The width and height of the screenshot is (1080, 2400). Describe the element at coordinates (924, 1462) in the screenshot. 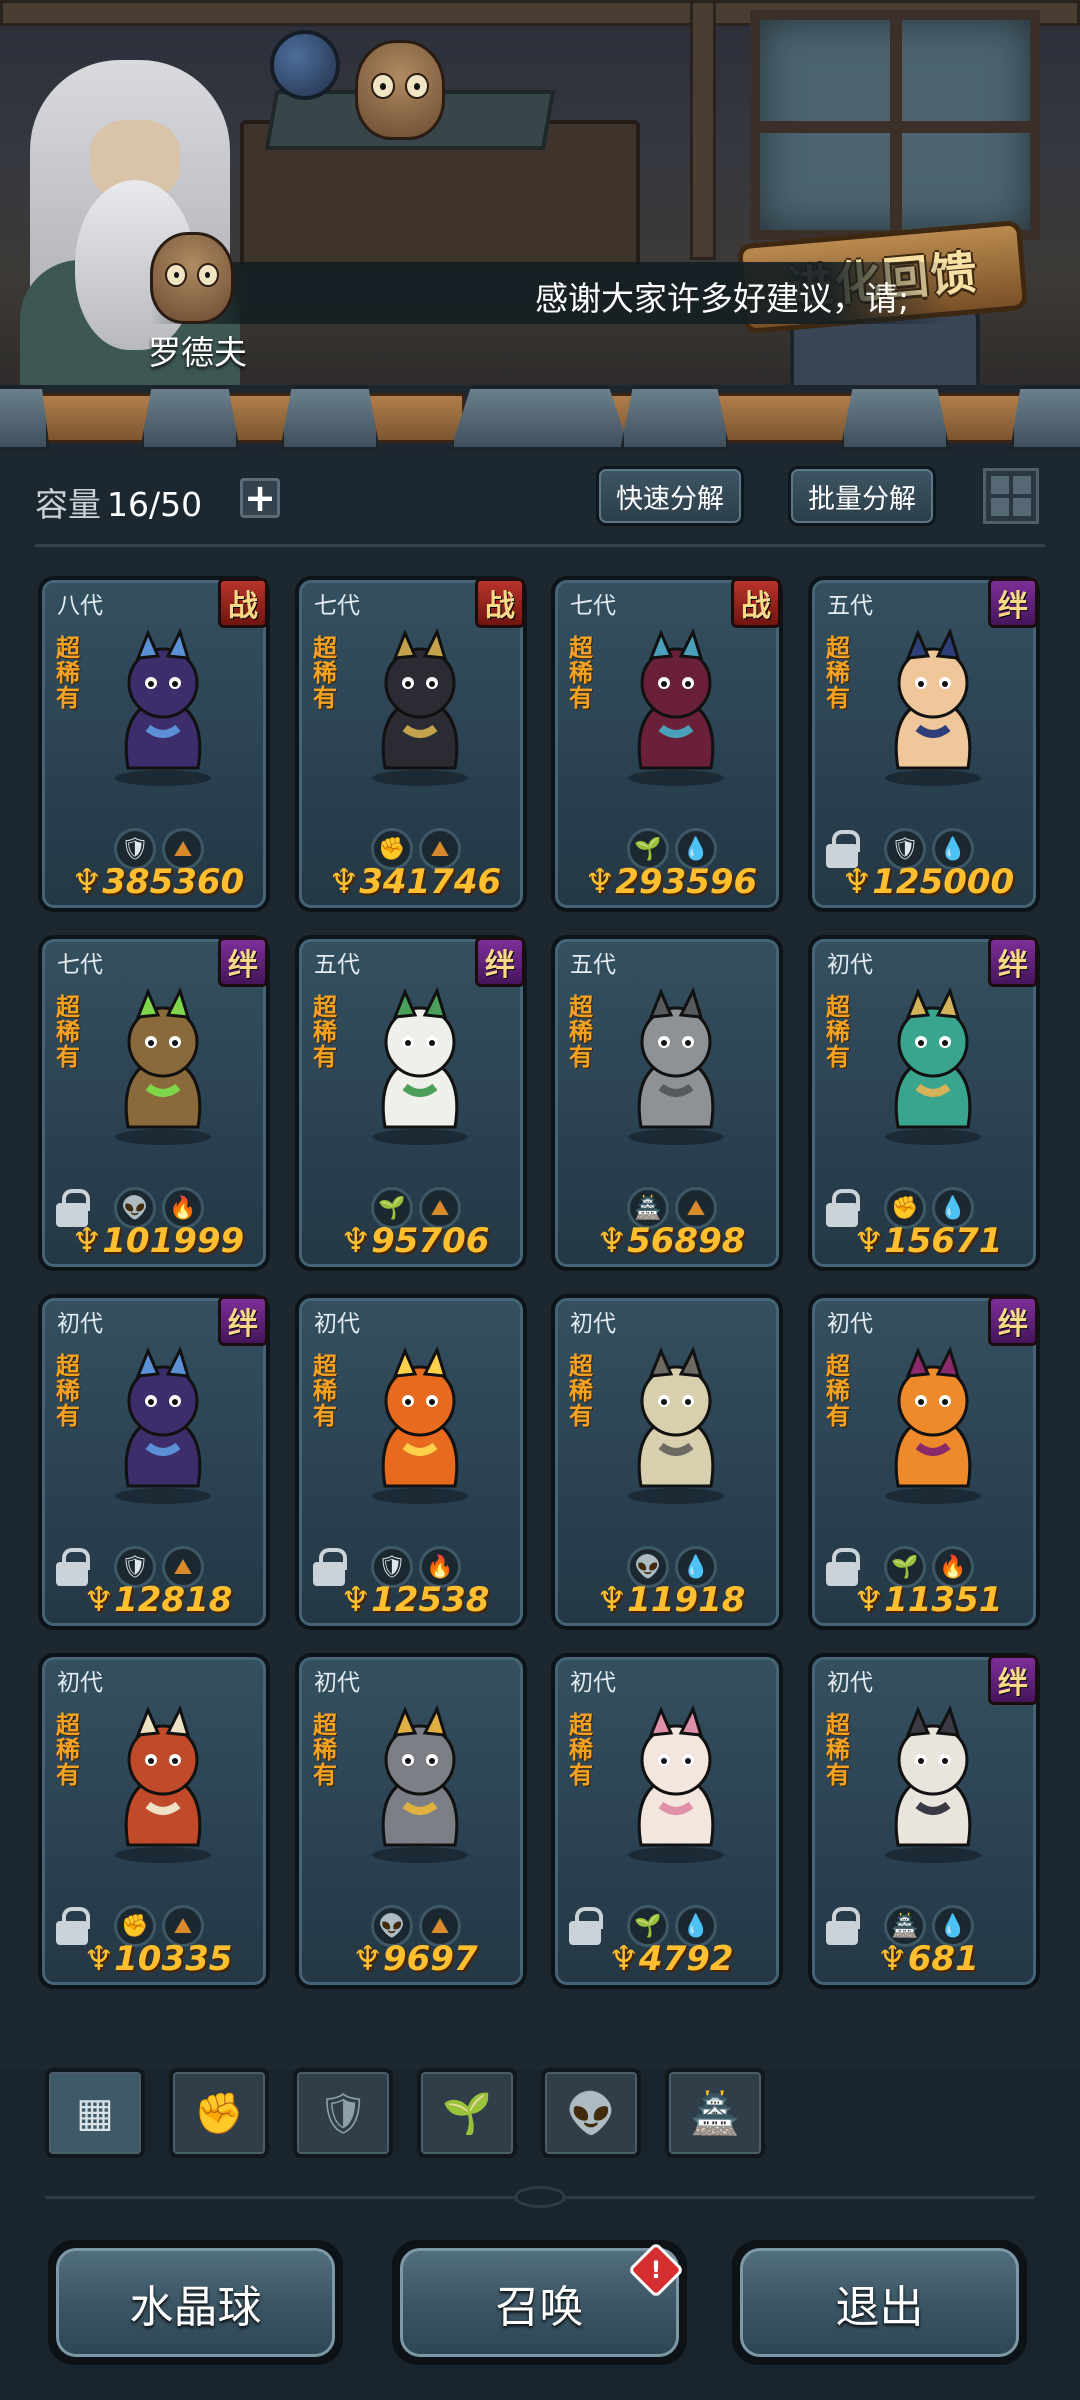

I see `creature-card: 初代 超稀有绊 🌱 🔥 ♆11351` at that location.